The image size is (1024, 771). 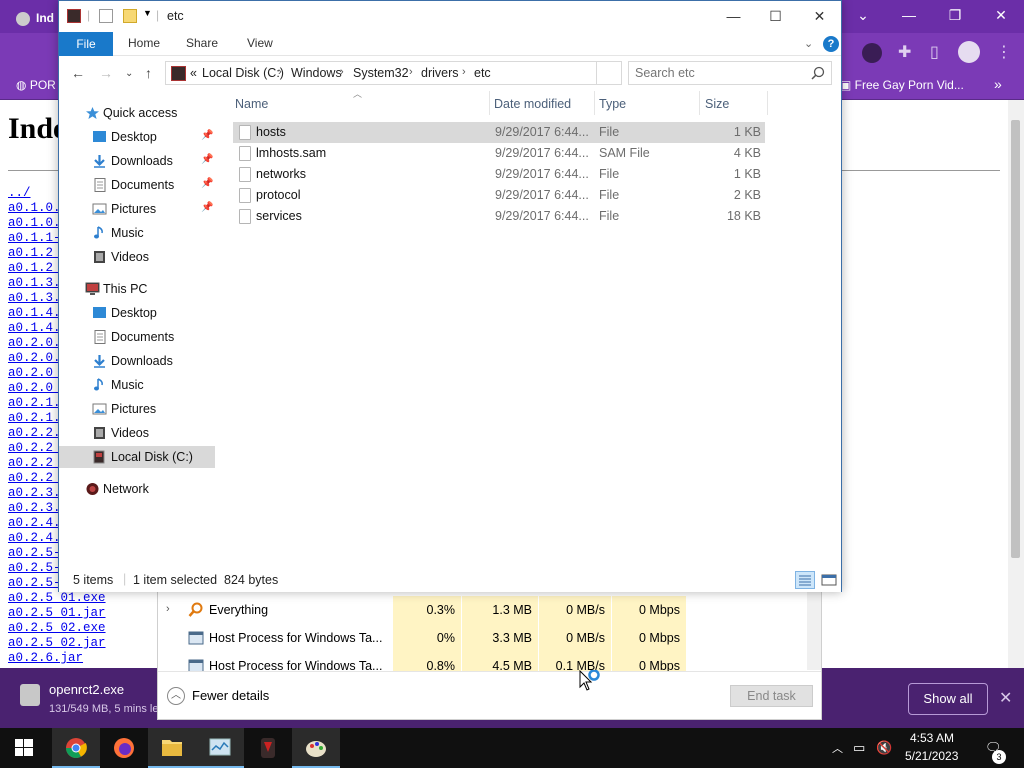 I want to click on nav-quick-documents: Documents 📌, so click(x=137, y=185).